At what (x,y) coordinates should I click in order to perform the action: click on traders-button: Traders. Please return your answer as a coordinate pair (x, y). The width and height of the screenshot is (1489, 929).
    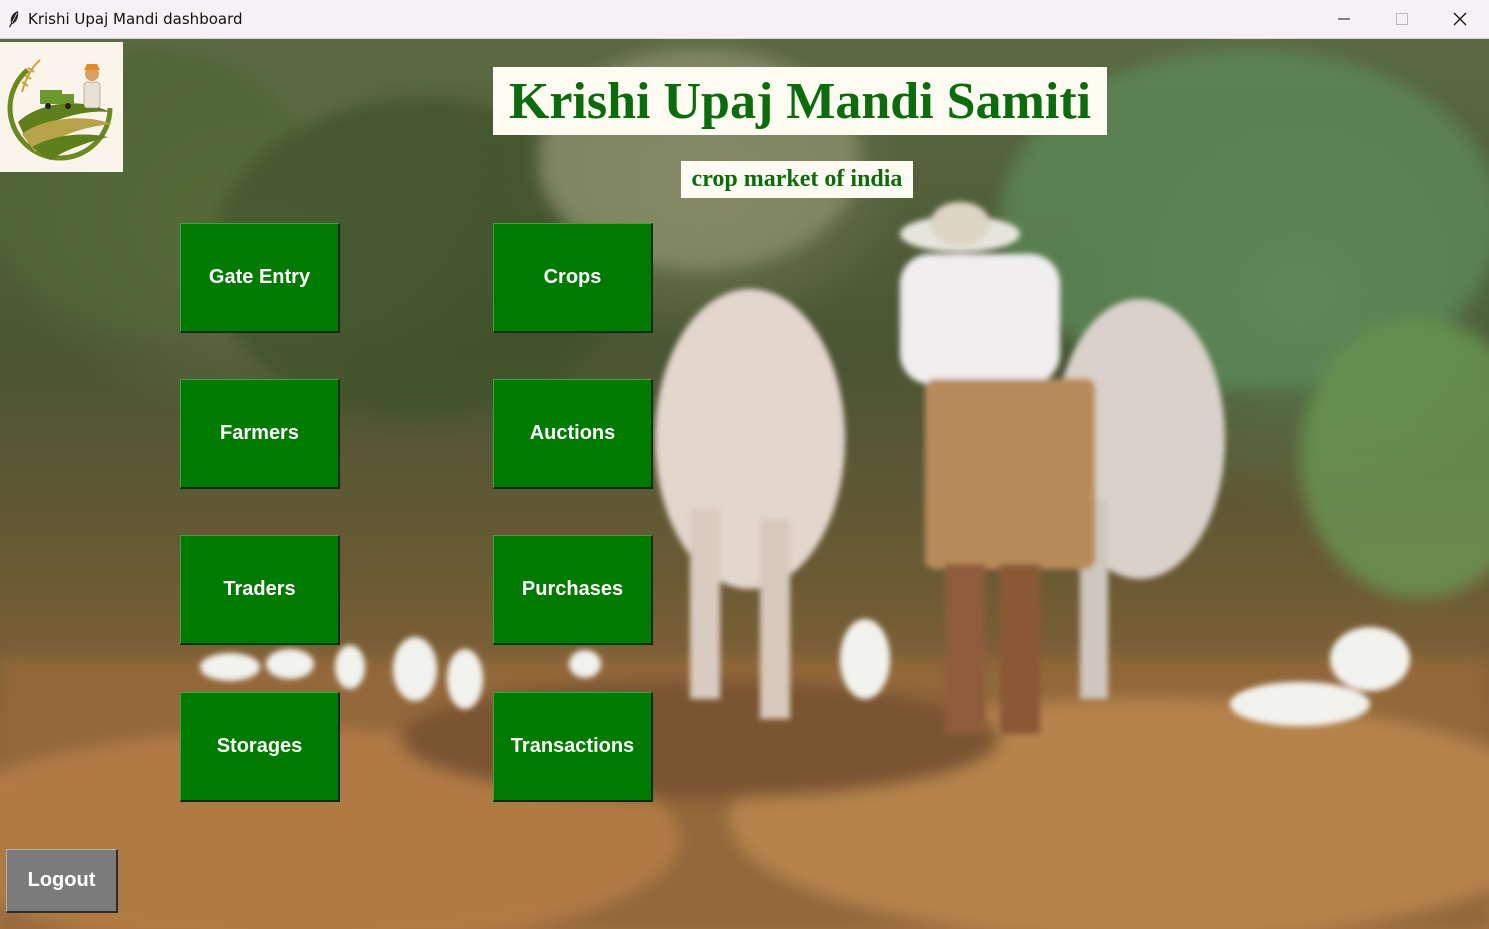
    Looking at the image, I should click on (260, 590).